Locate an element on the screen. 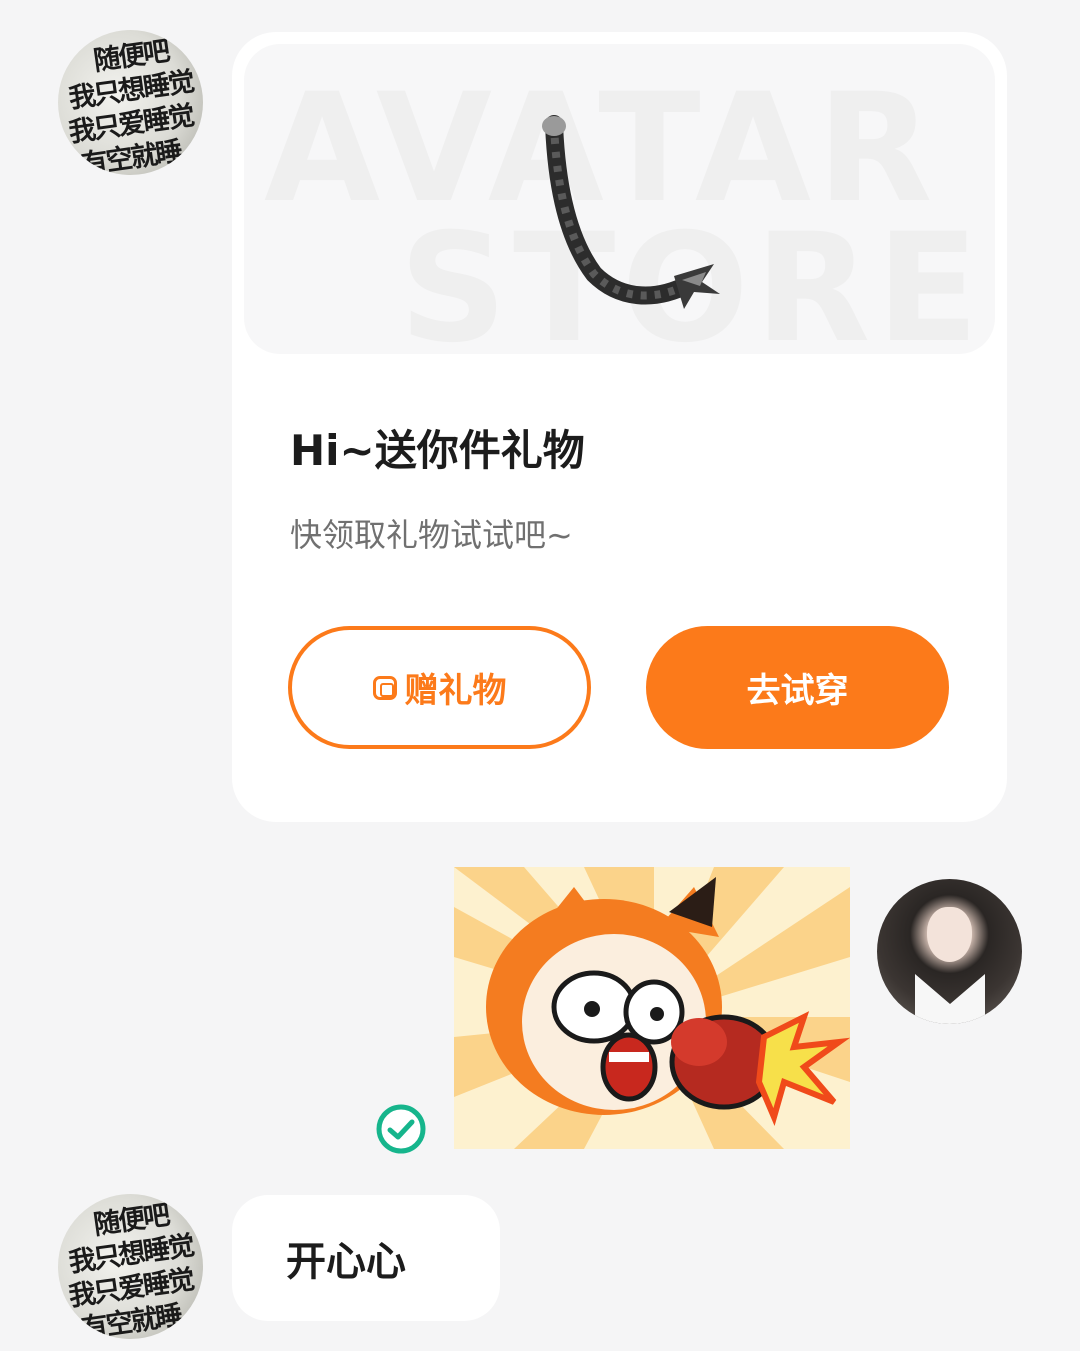 The height and width of the screenshot is (1351, 1080). message-text: 开心心 is located at coordinates (346, 1262).